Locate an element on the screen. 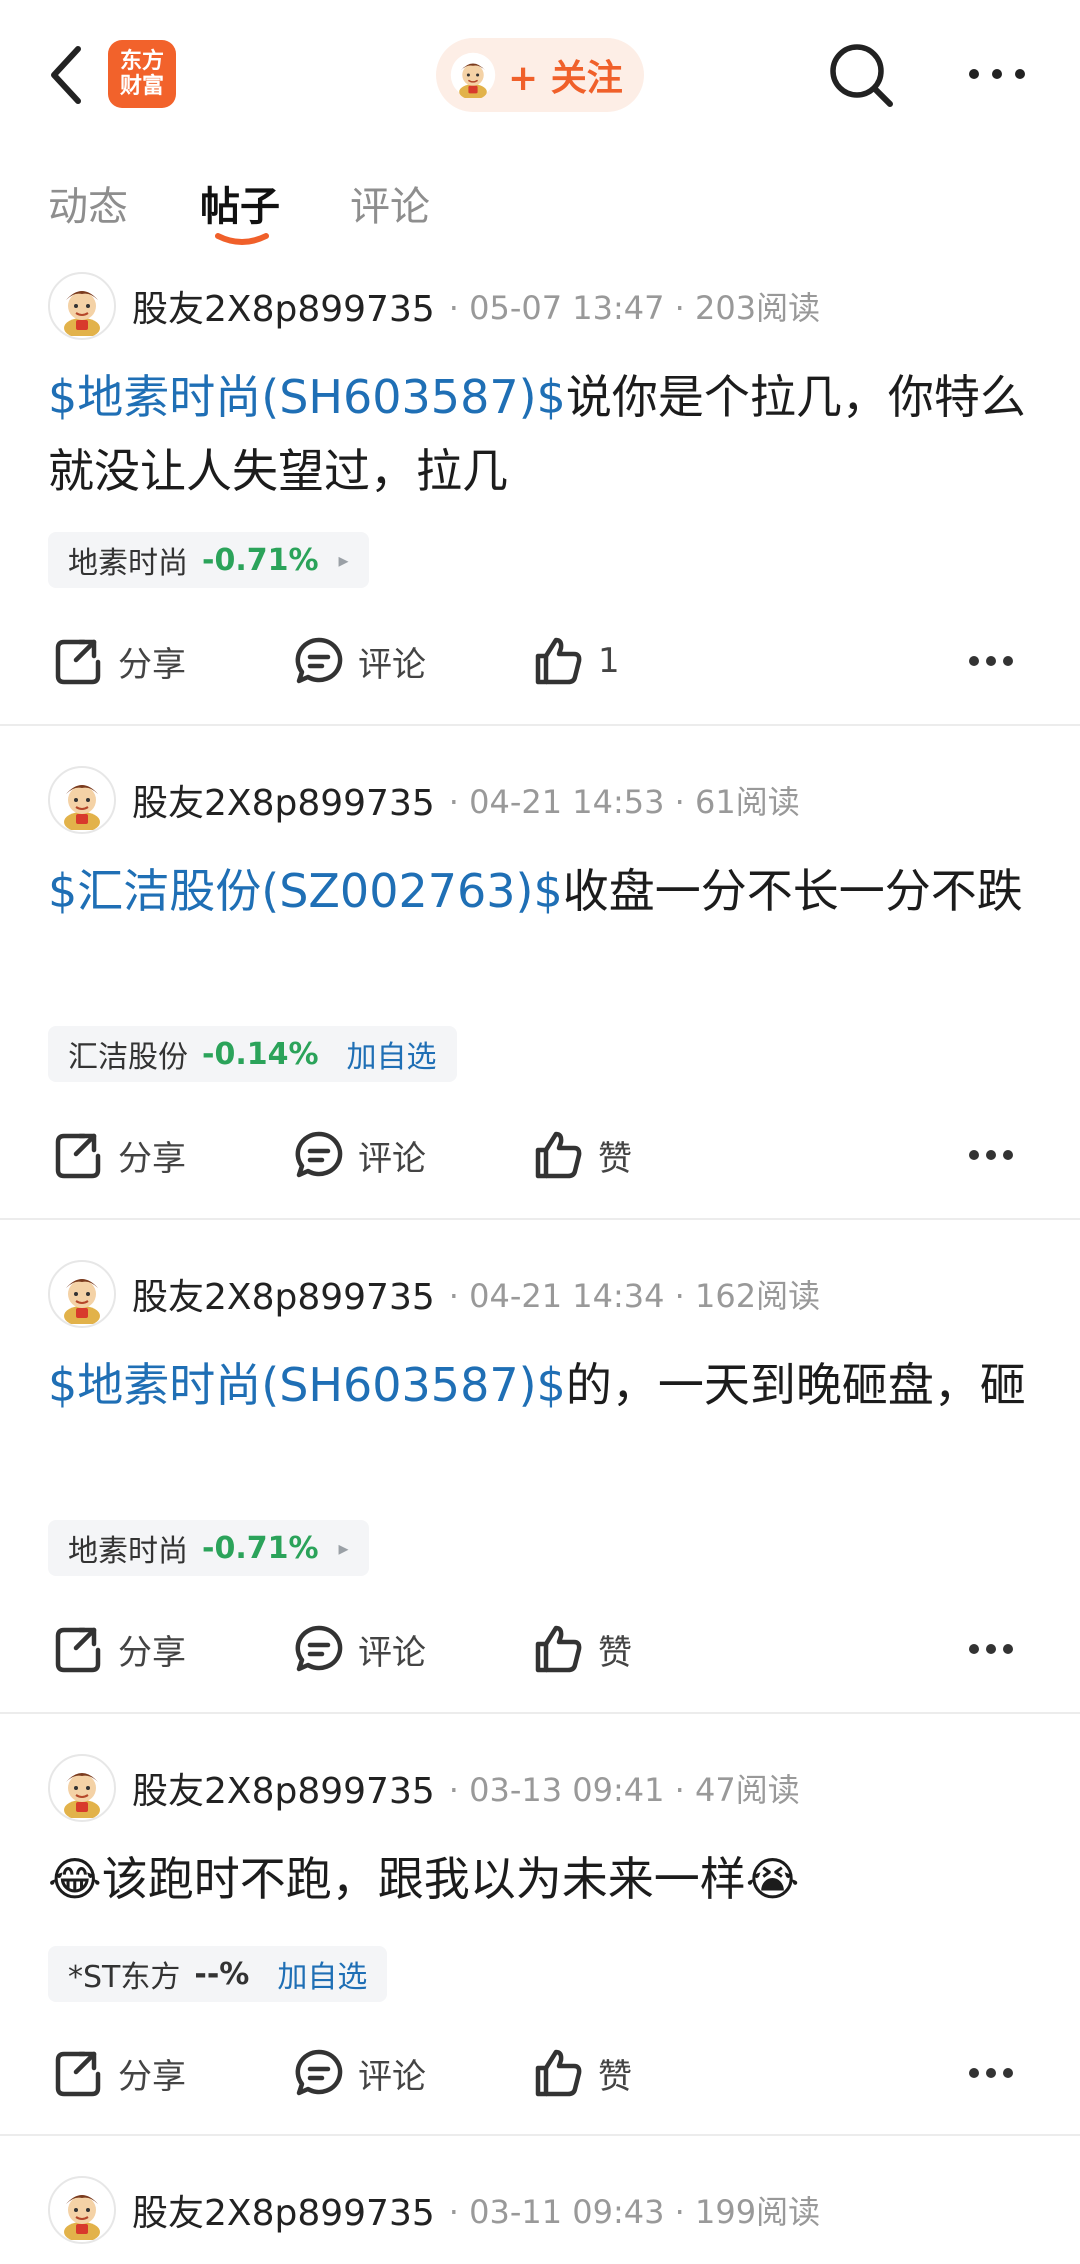 This screenshot has width=1080, height=2264. more-button is located at coordinates (997, 74).